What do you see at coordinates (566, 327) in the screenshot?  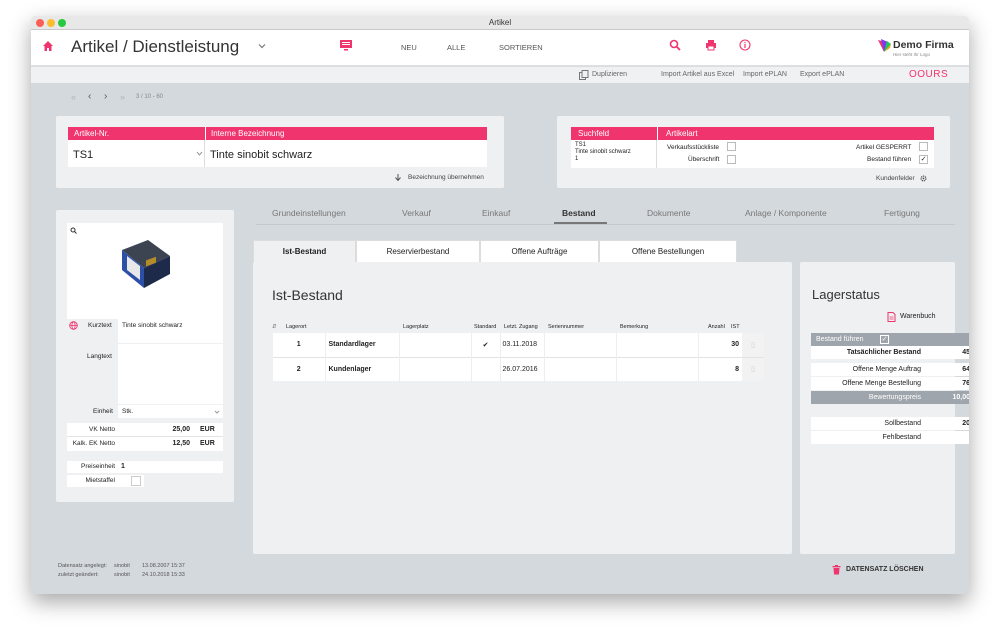 I see `col-seriennummer: Seriennummer` at bounding box center [566, 327].